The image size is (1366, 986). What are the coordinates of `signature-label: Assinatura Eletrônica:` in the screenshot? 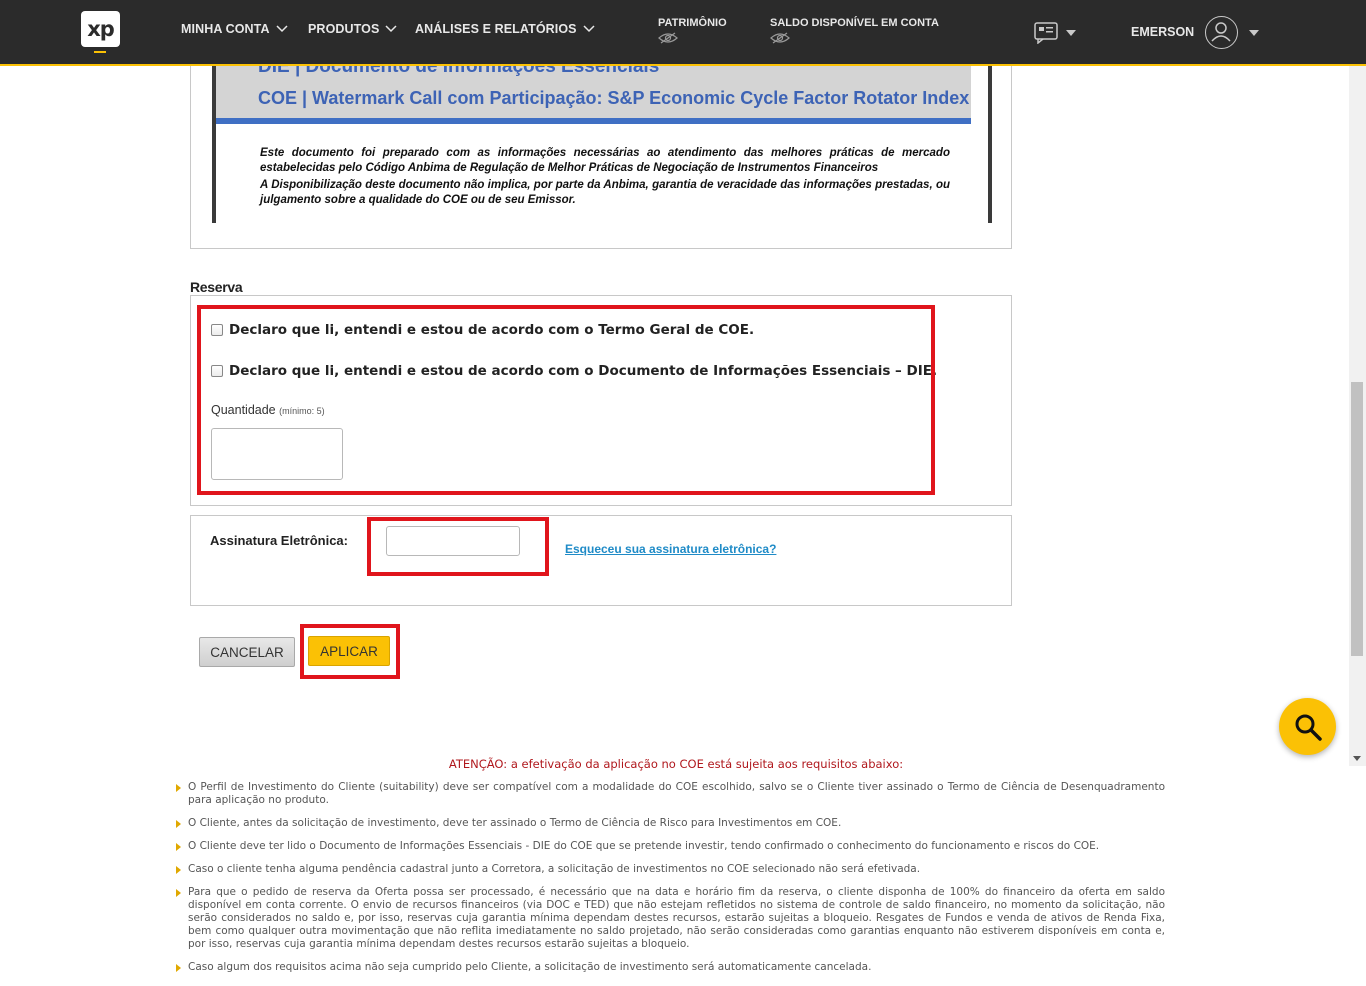 It's located at (279, 540).